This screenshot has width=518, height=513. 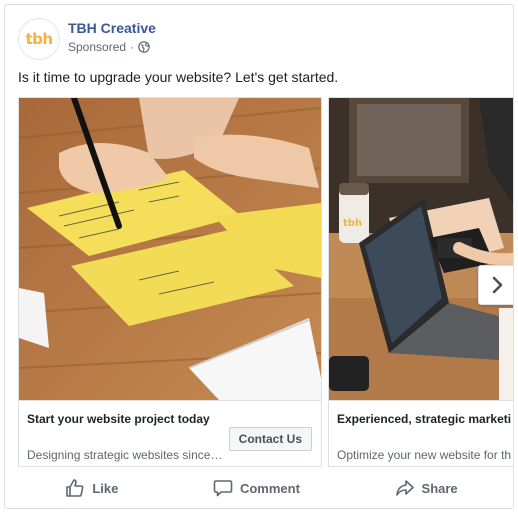 I want to click on carousel-headline-2: Experienced, strategic marketi, so click(x=424, y=419).